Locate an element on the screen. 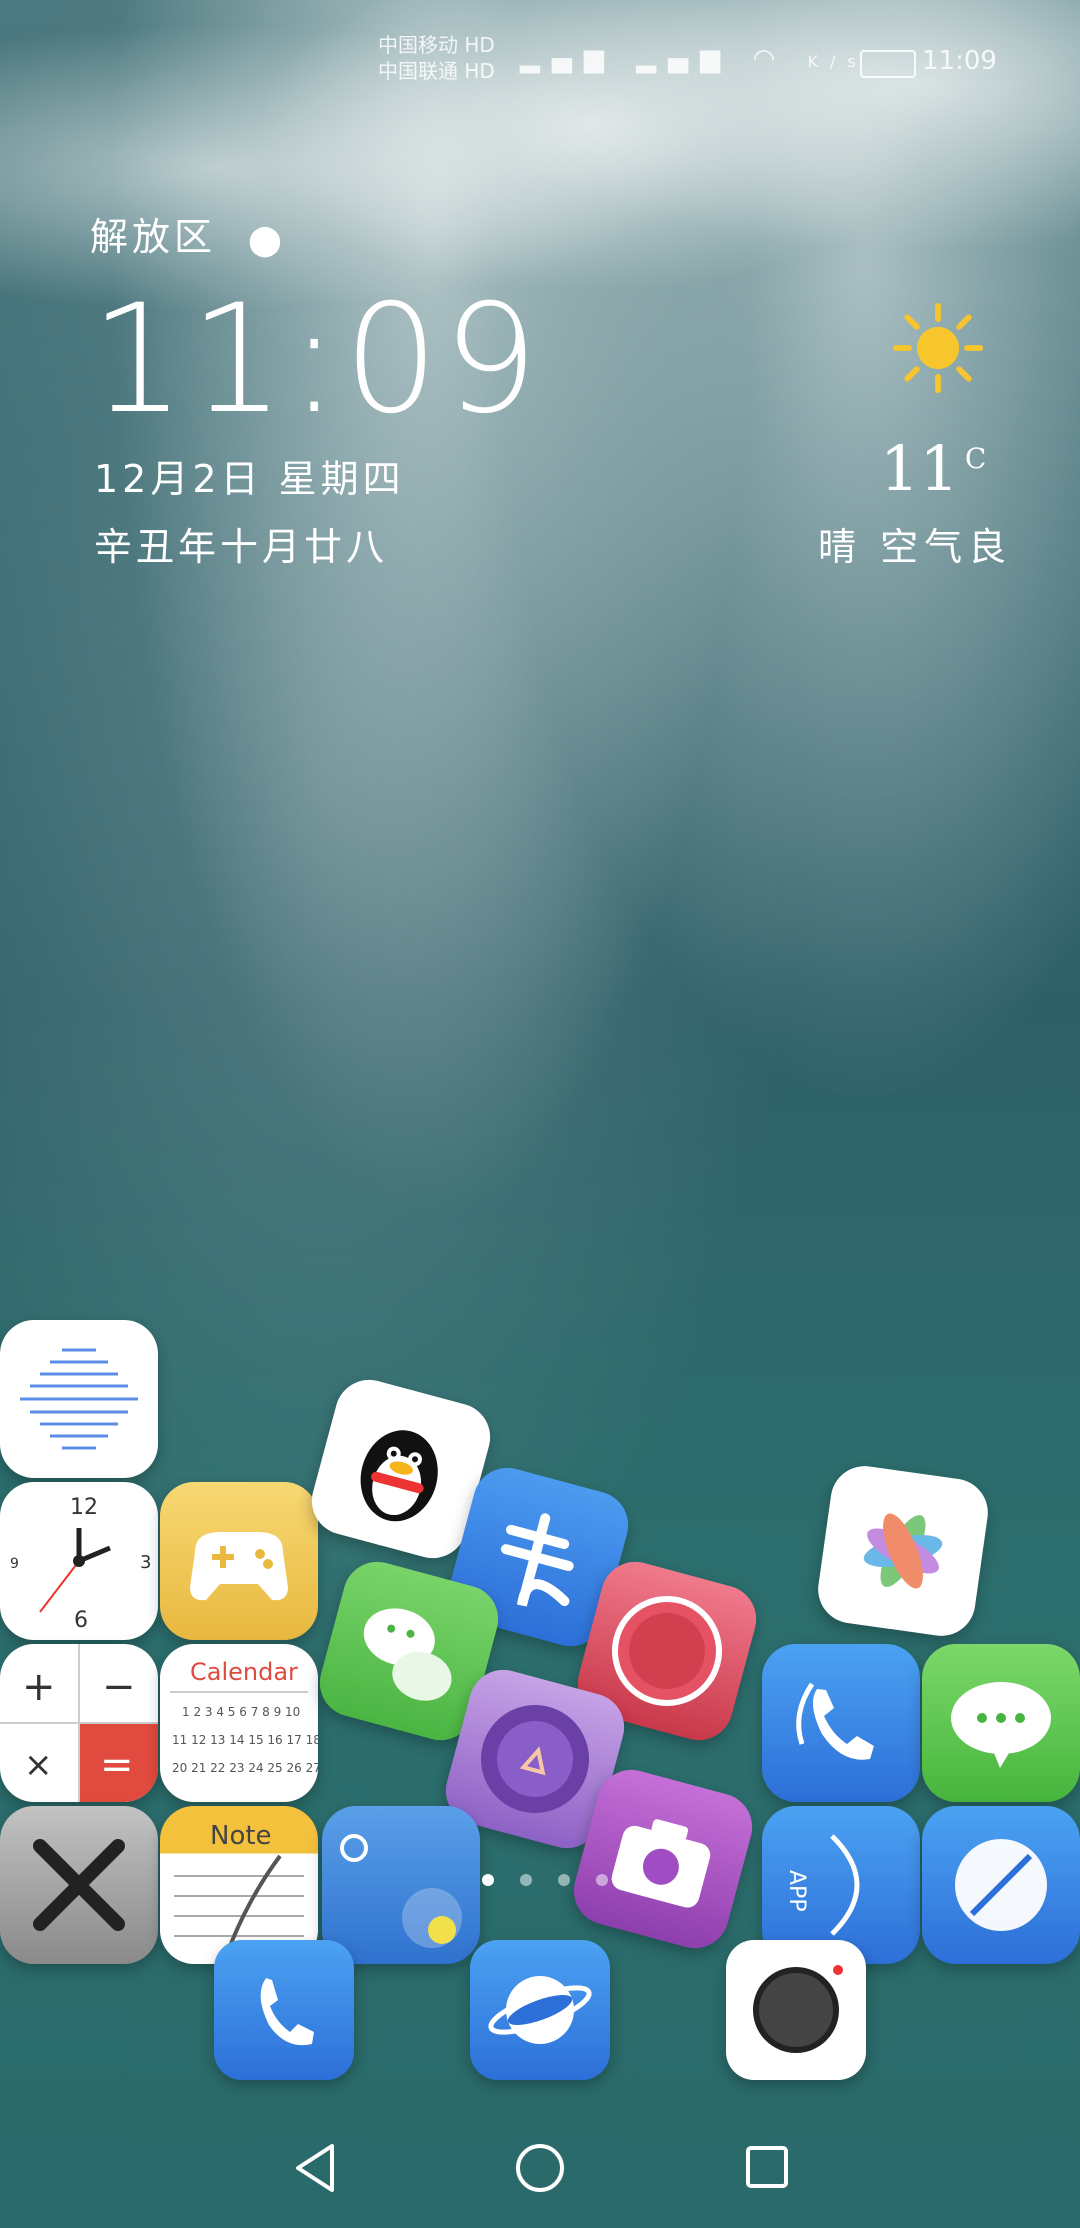  calculator-app: + − × = is located at coordinates (79, 1723).